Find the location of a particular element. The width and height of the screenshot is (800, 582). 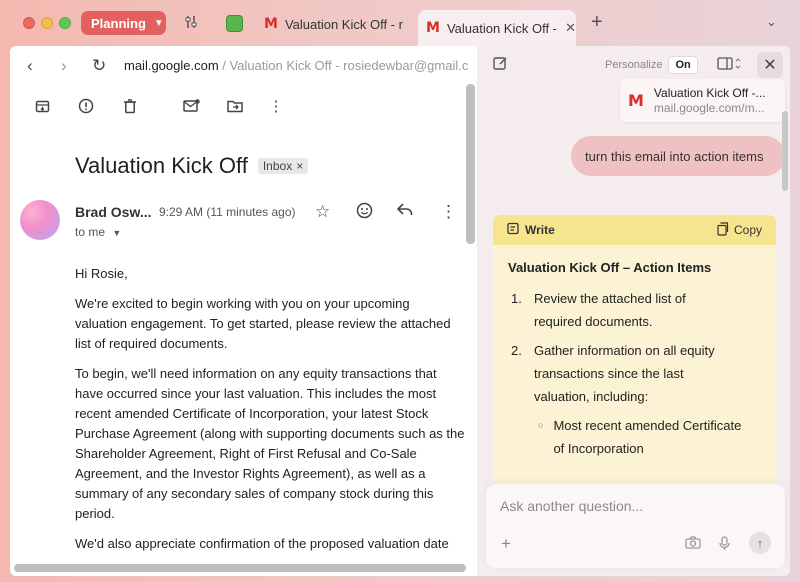

inbox-label: Inbox × is located at coordinates (283, 166).